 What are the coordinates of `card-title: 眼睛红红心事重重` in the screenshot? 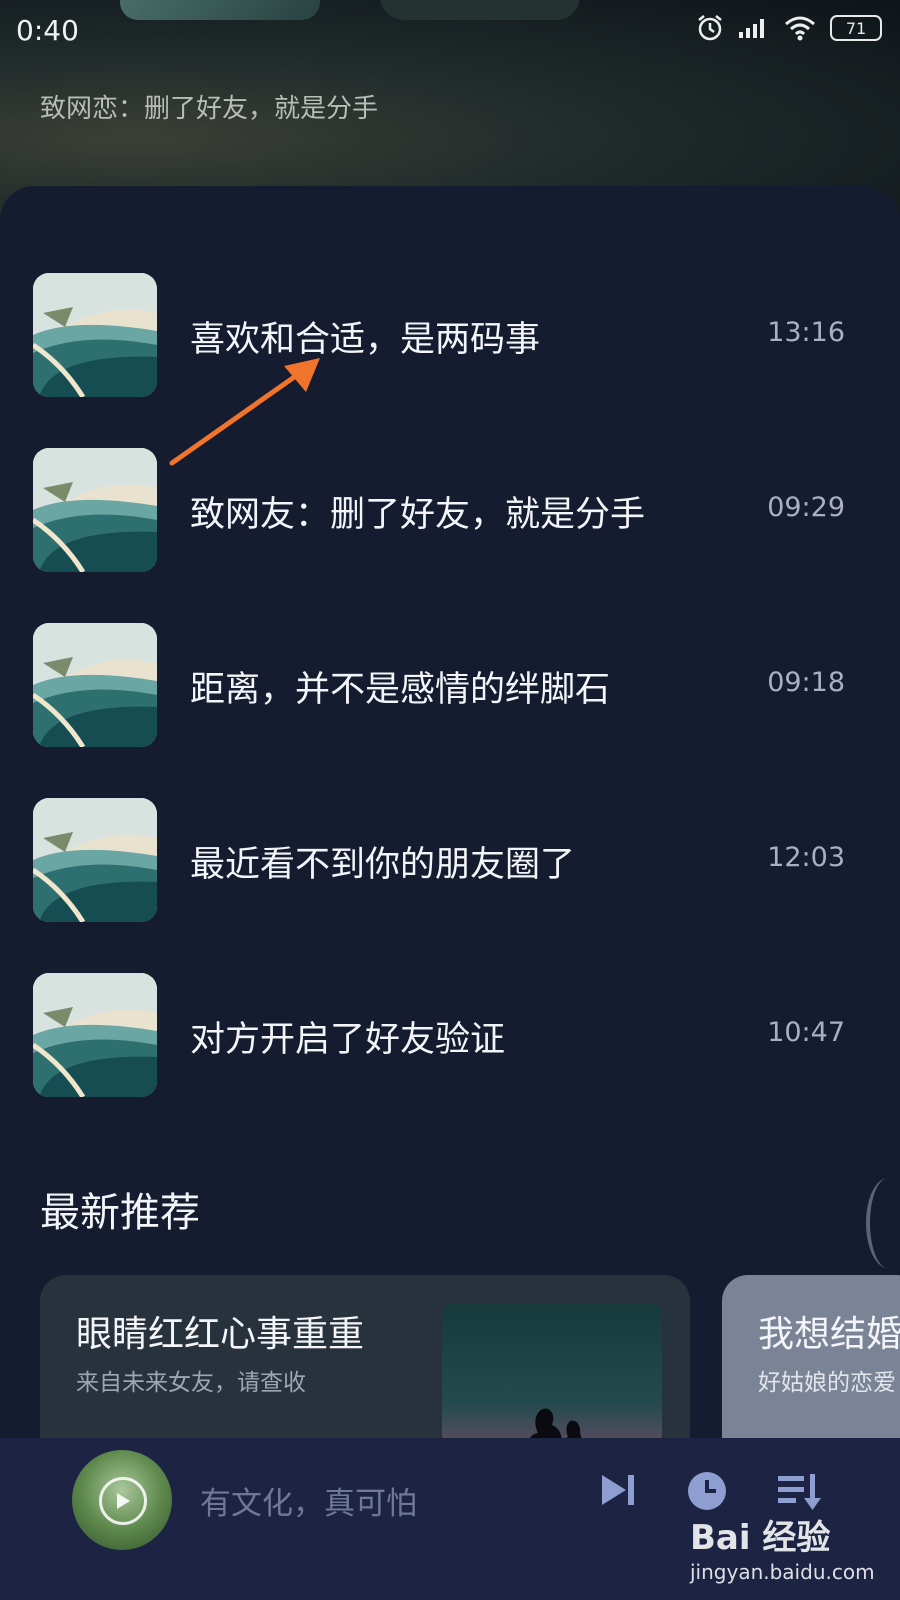 It's located at (220, 1334).